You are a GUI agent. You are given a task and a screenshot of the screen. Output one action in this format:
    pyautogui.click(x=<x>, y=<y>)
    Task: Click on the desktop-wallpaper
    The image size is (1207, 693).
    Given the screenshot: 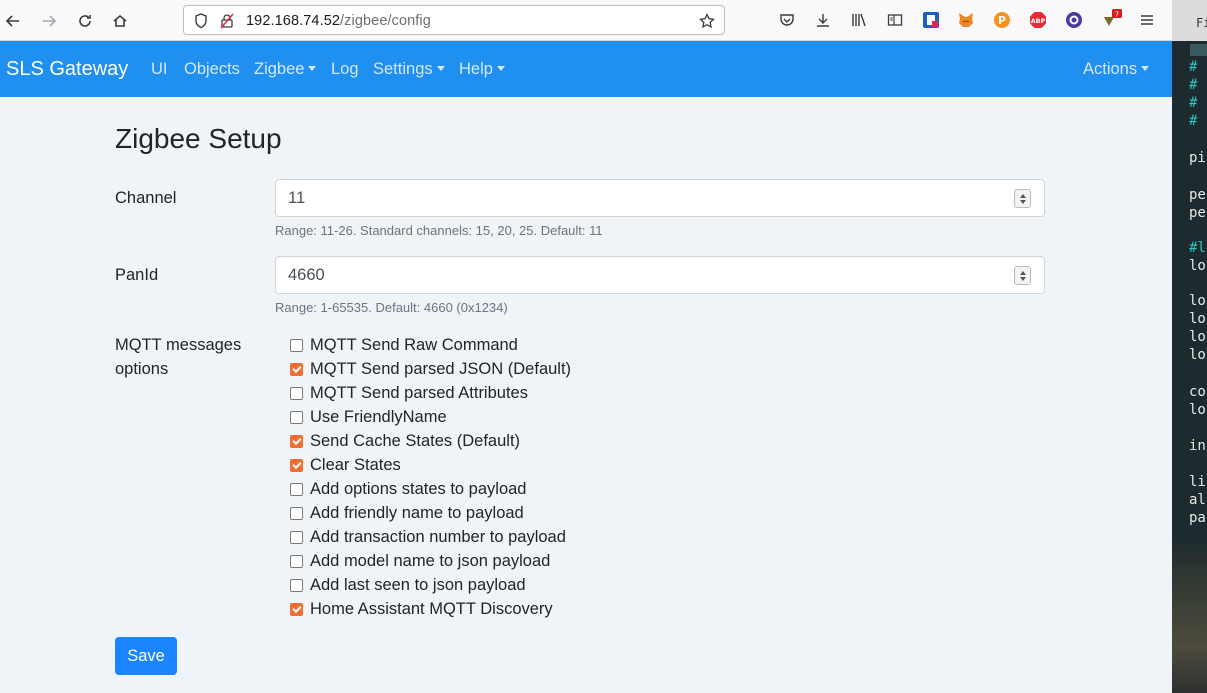 What is the action you would take?
    pyautogui.click(x=1189, y=616)
    